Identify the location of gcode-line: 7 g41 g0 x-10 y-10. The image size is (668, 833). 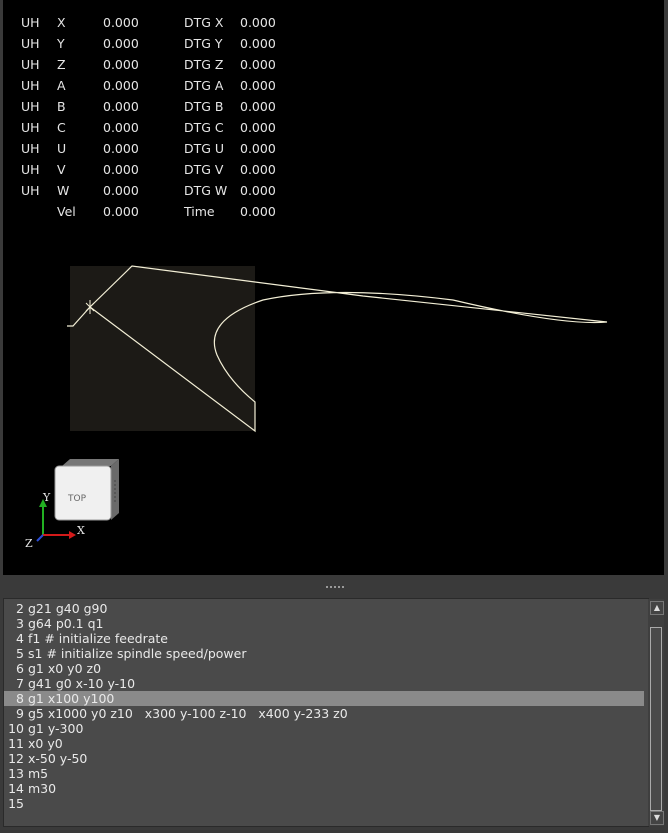
(324, 683).